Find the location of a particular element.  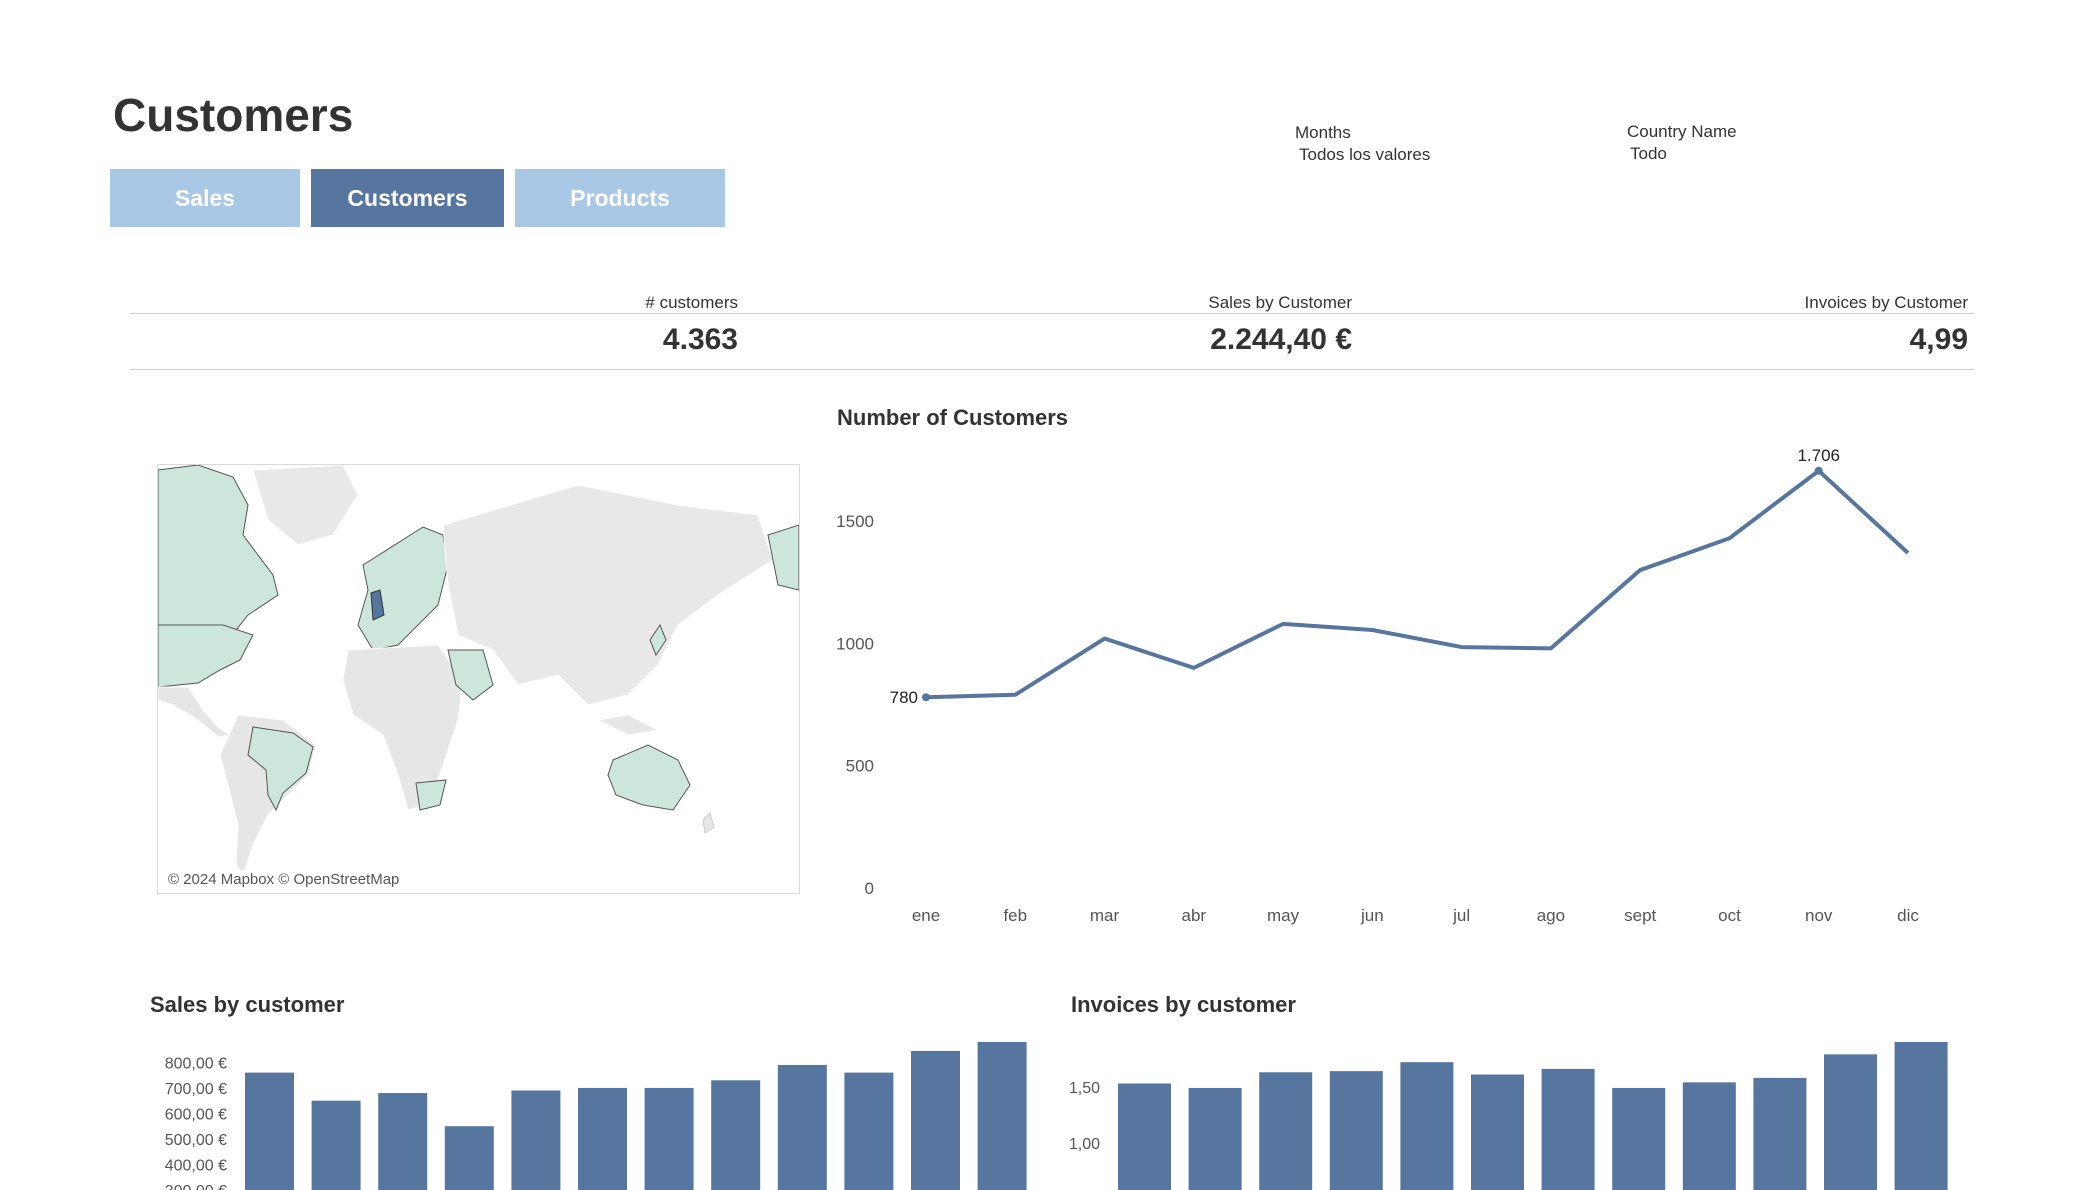

bar-y-tick-label: 600,00 € is located at coordinates (196, 1114).